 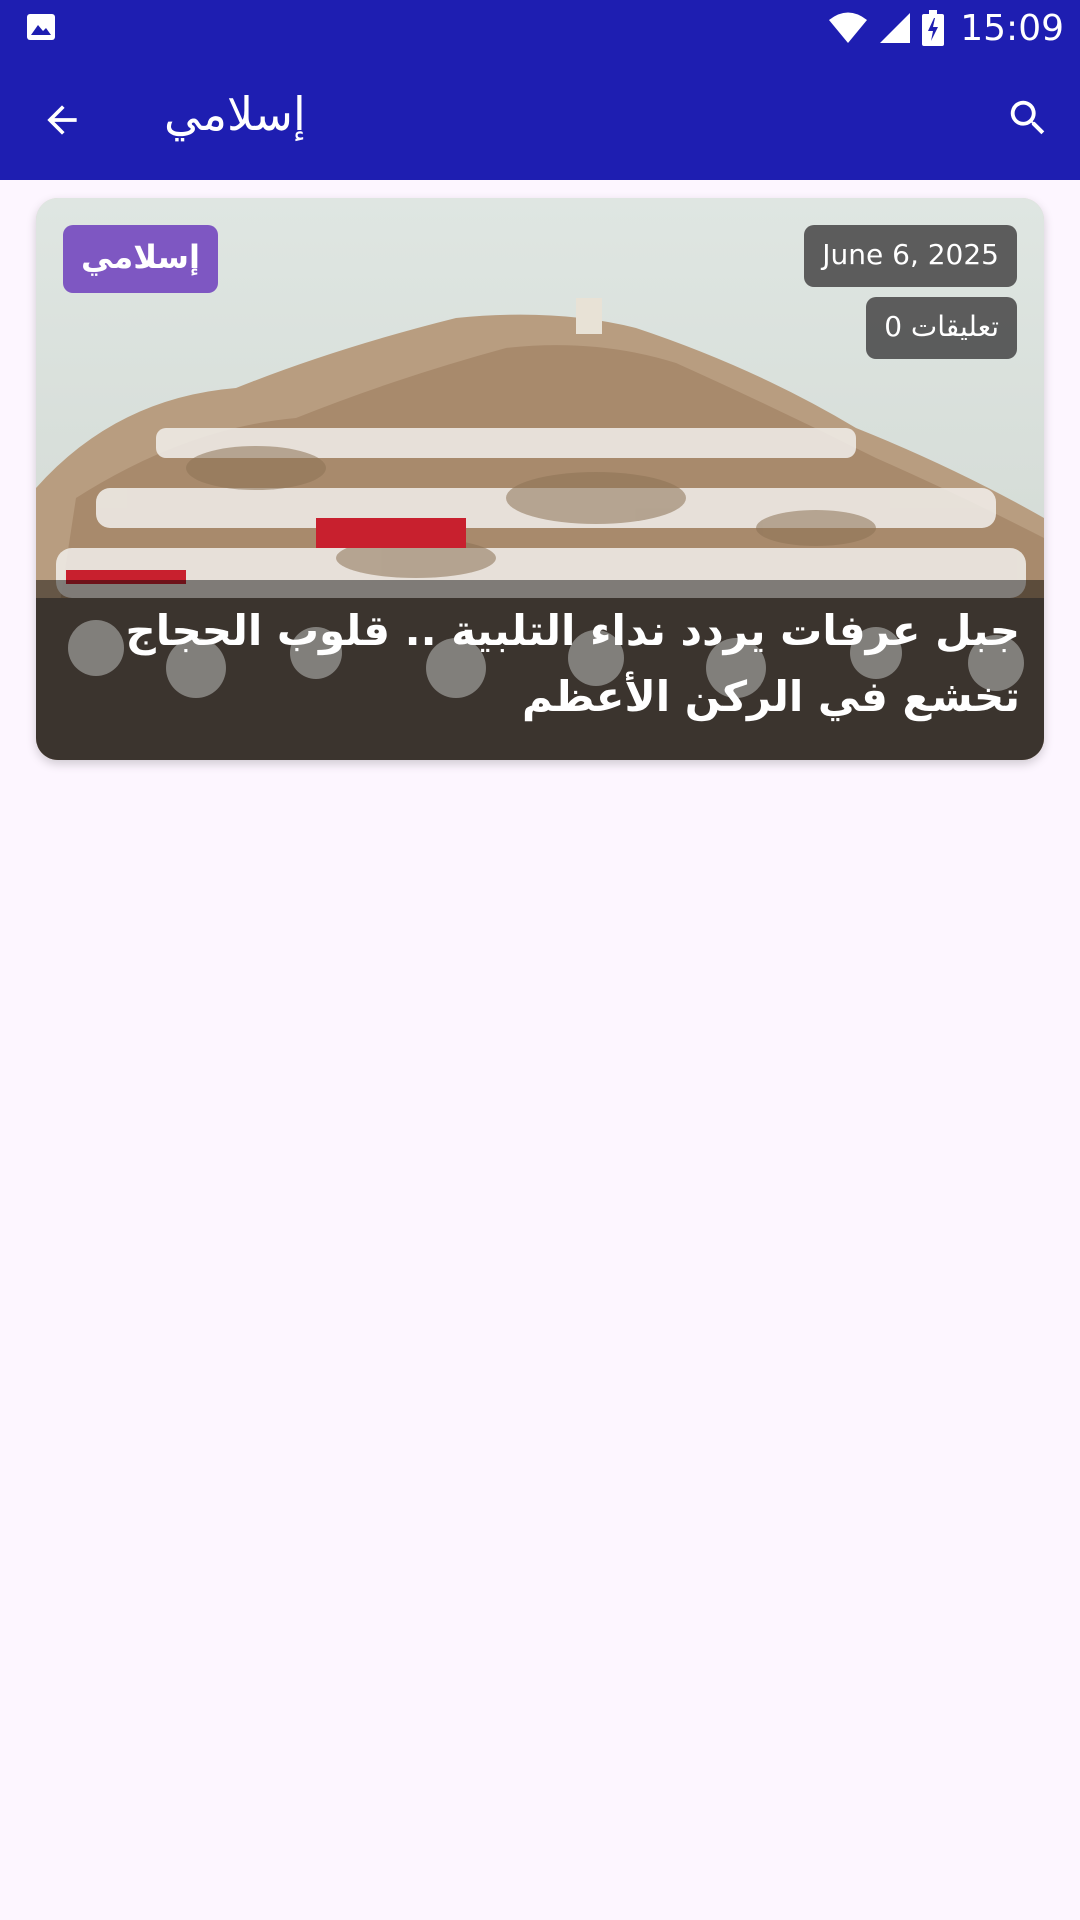 What do you see at coordinates (910, 256) in the screenshot?
I see `date-badge: June 6, 2025` at bounding box center [910, 256].